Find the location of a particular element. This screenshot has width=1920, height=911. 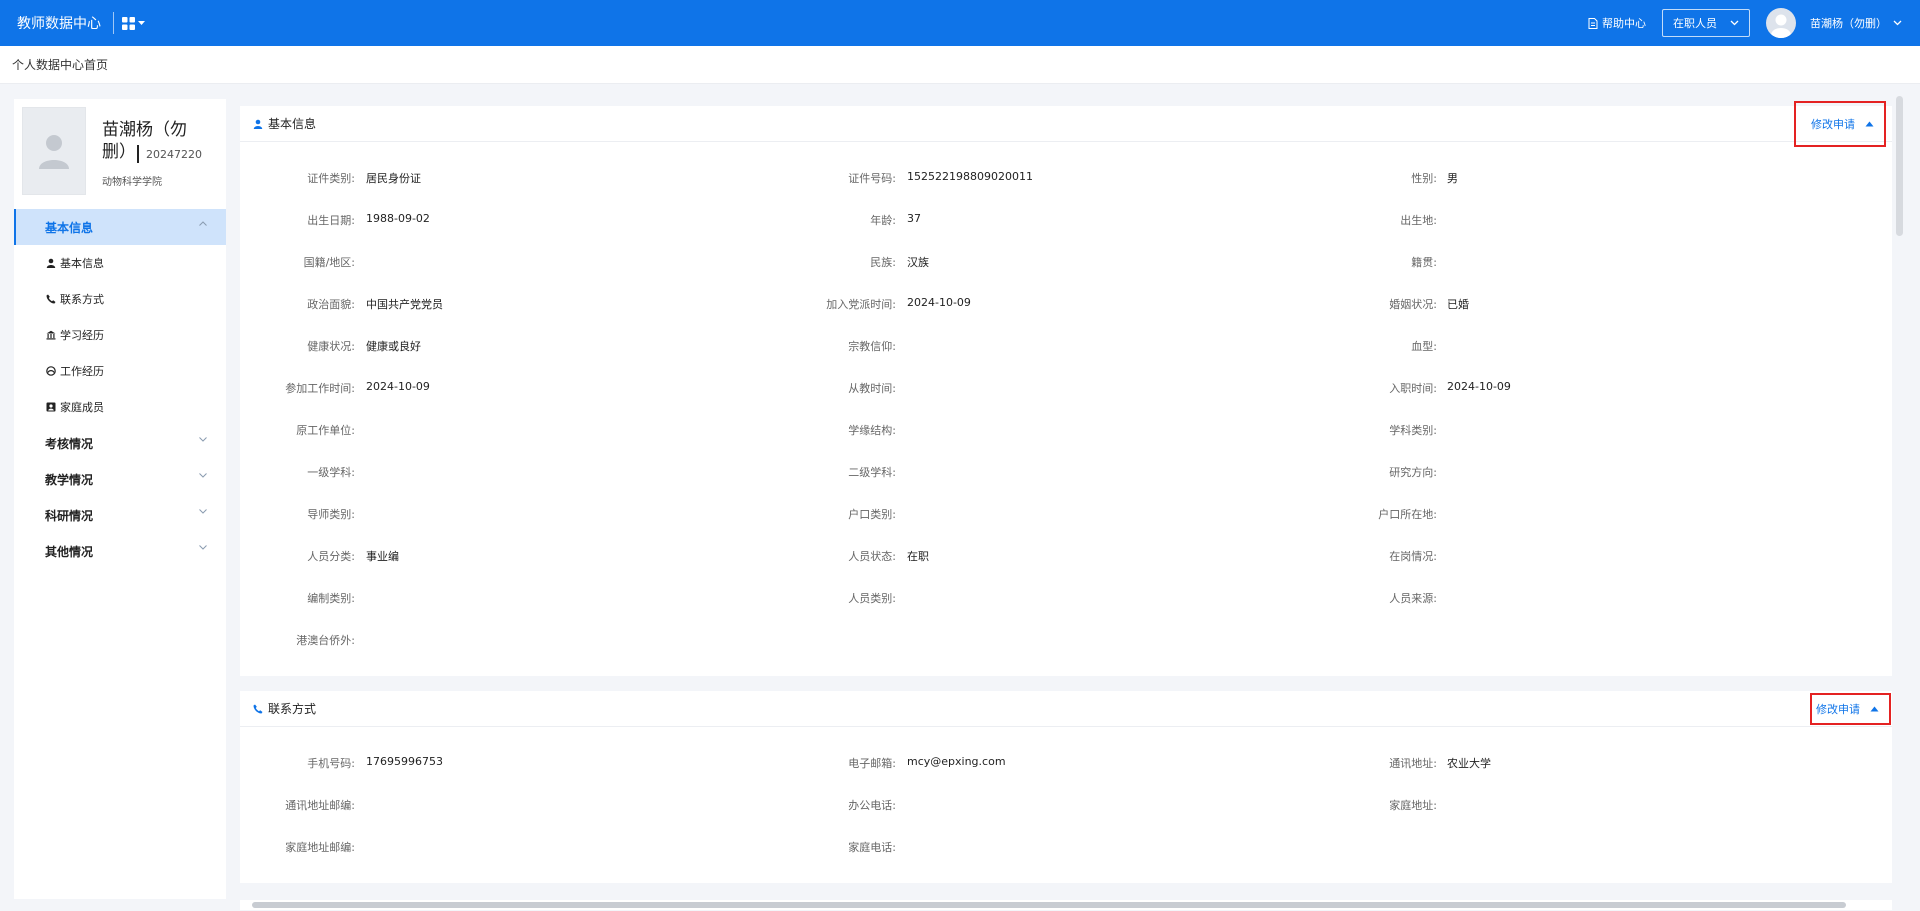

vertical-scrollbar is located at coordinates (1899, 166).